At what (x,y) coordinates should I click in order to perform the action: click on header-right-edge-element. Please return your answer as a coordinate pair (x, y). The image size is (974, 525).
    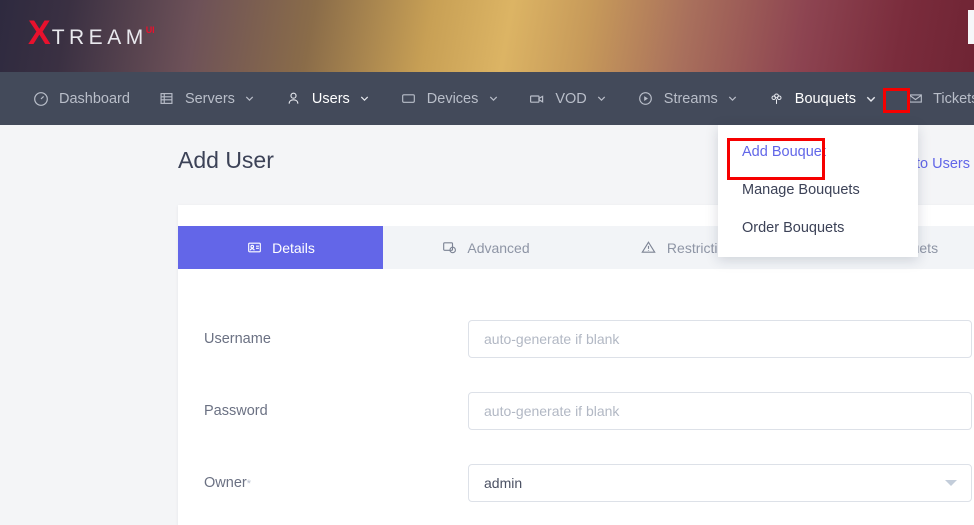
    Looking at the image, I should click on (971, 27).